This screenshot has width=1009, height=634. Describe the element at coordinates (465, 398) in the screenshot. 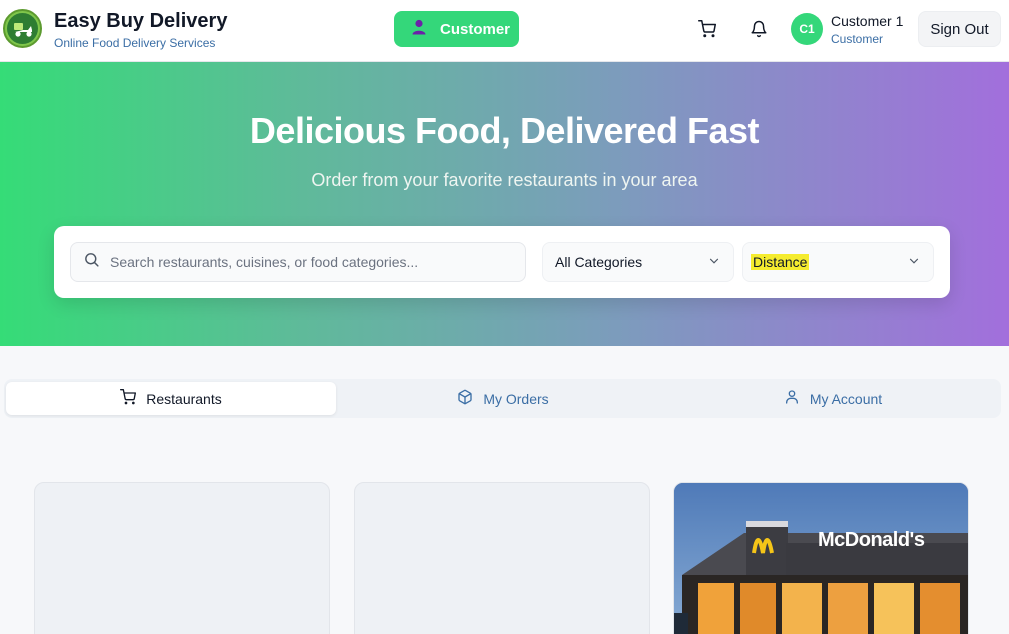

I see `package-icon` at that location.